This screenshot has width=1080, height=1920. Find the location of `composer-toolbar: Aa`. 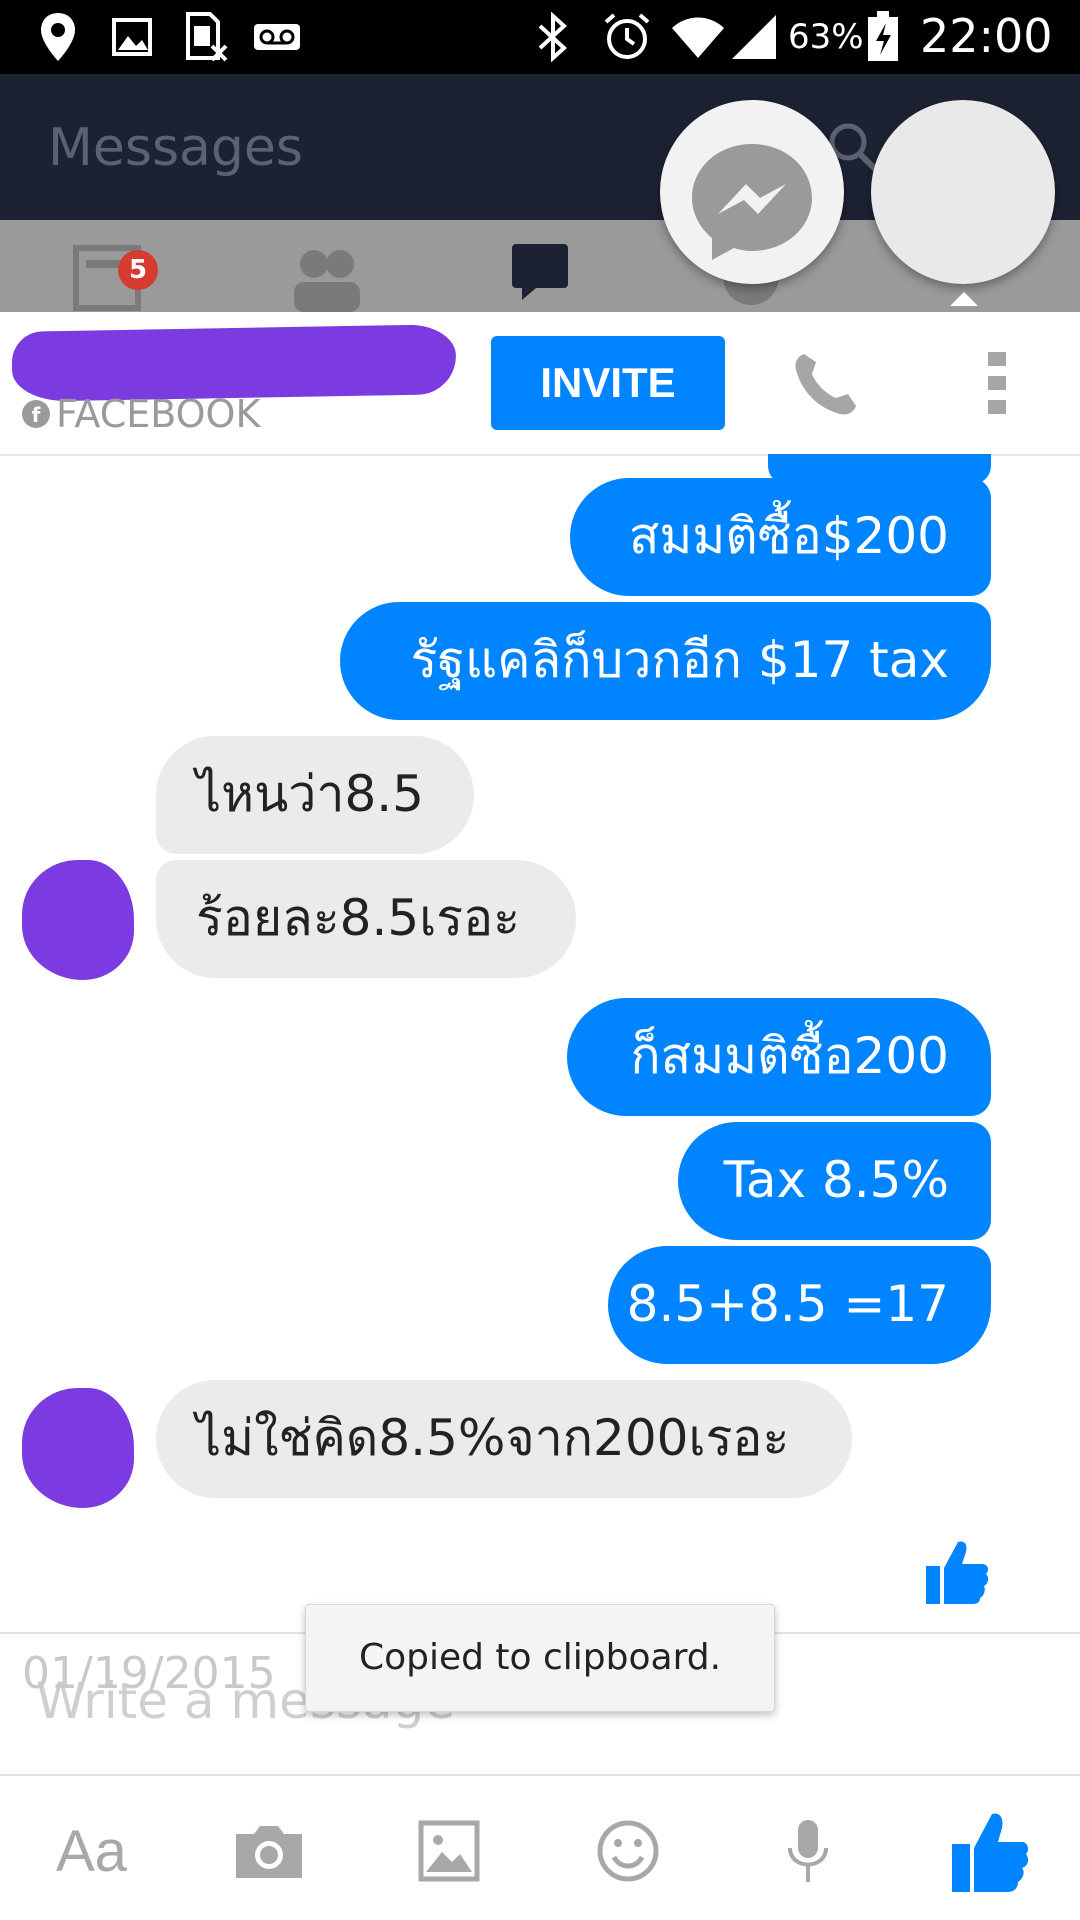

composer-toolbar: Aa is located at coordinates (540, 1847).